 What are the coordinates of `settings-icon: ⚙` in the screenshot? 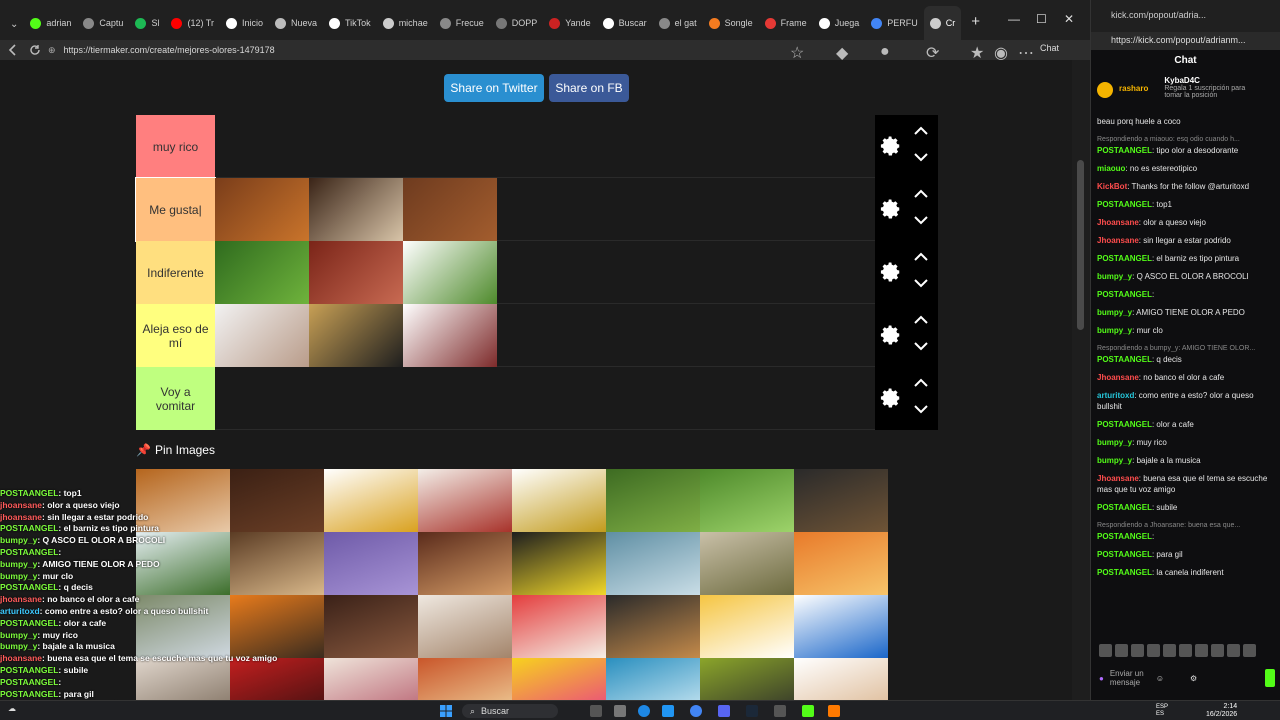 It's located at (1193, 678).